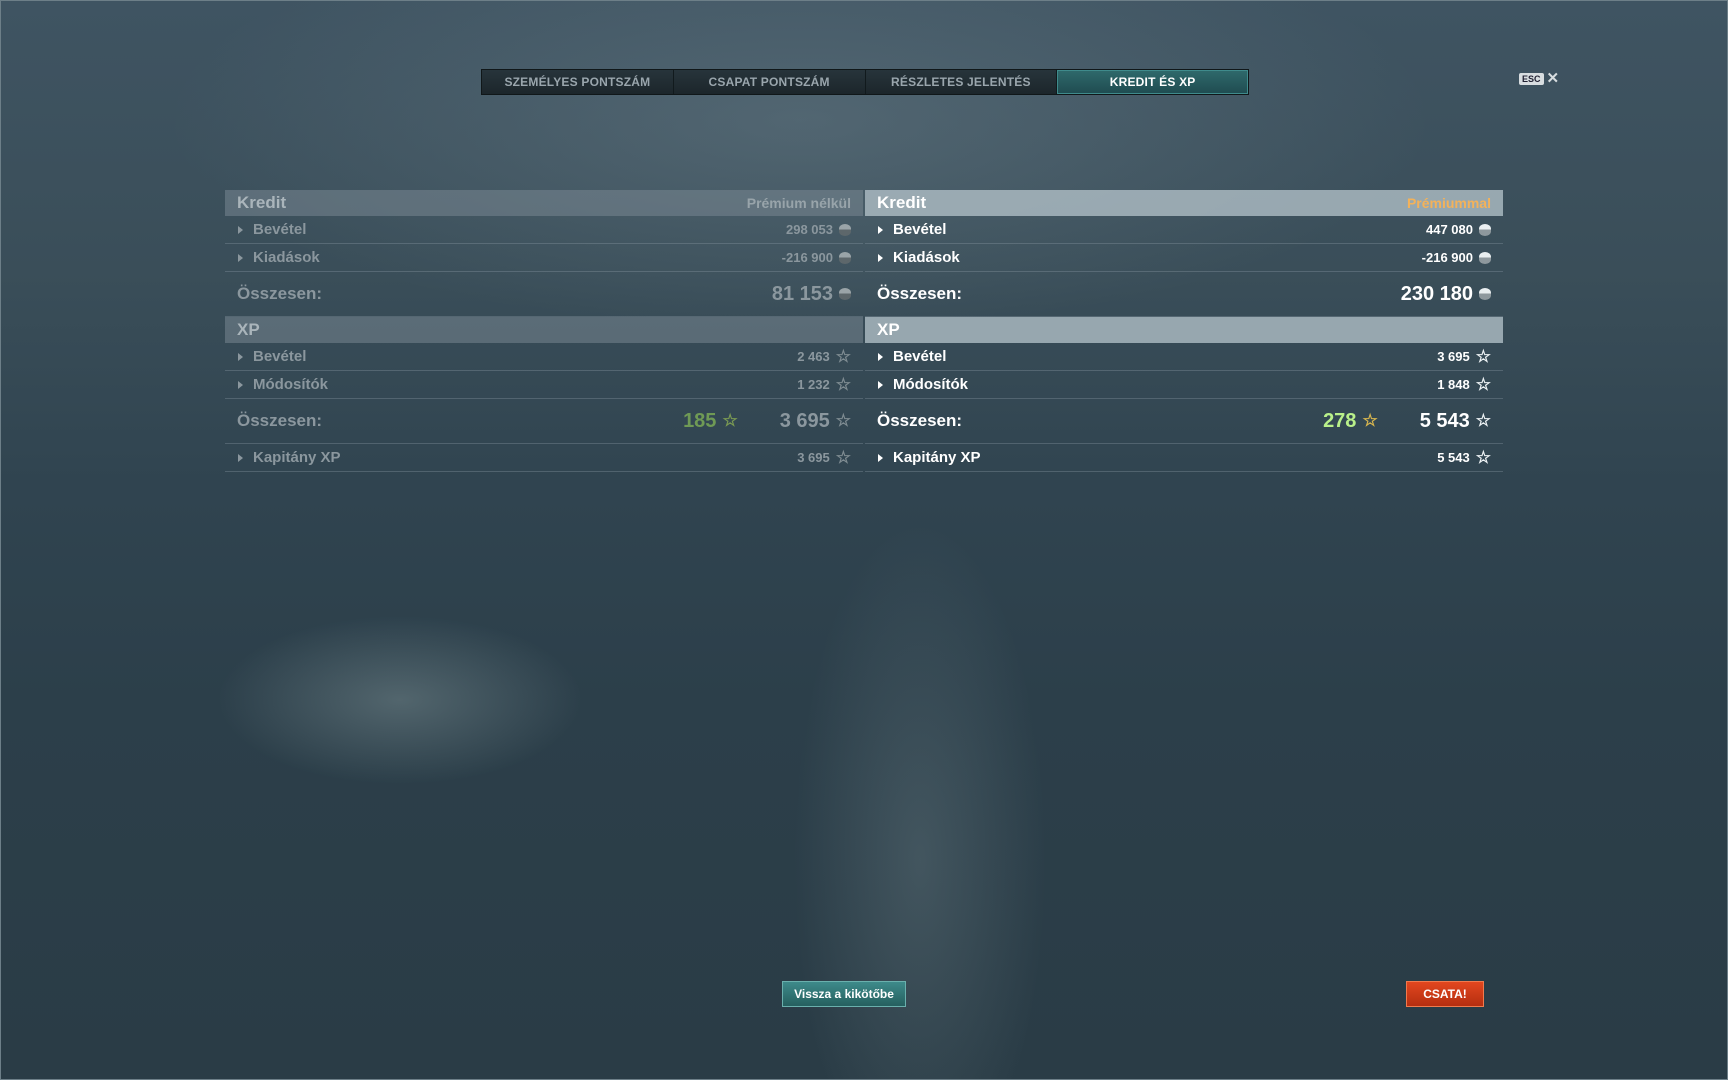  Describe the element at coordinates (1340, 420) in the screenshot. I see `xp-bonus-value: 278` at that location.